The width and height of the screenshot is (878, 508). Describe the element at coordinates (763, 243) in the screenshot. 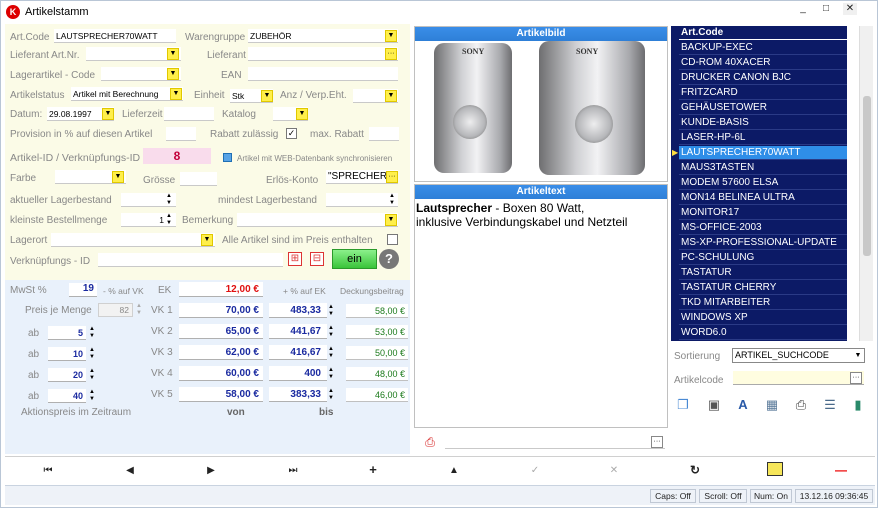

I see `list-item: MS-XP-PROFESSIONAL-UPDATE` at that location.